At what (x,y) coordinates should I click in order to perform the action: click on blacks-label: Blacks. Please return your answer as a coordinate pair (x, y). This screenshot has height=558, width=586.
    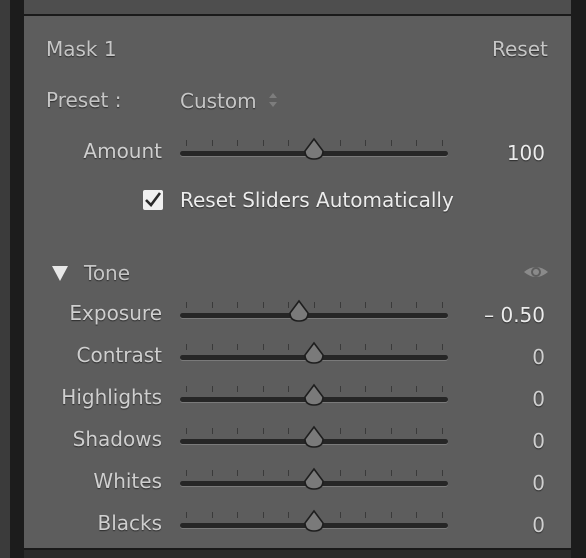
    Looking at the image, I should click on (129, 523).